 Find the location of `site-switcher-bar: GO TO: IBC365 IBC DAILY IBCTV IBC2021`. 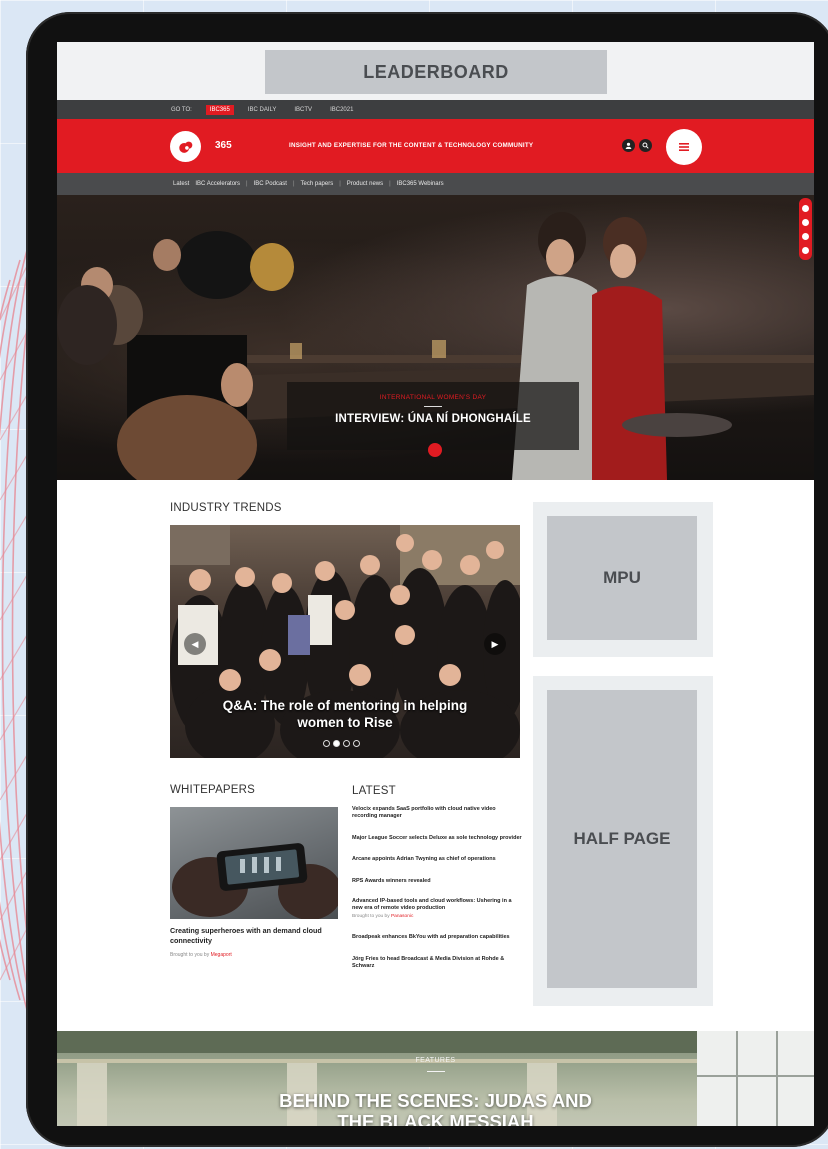

site-switcher-bar: GO TO: IBC365 IBC DAILY IBCTV IBC2021 is located at coordinates (435, 109).